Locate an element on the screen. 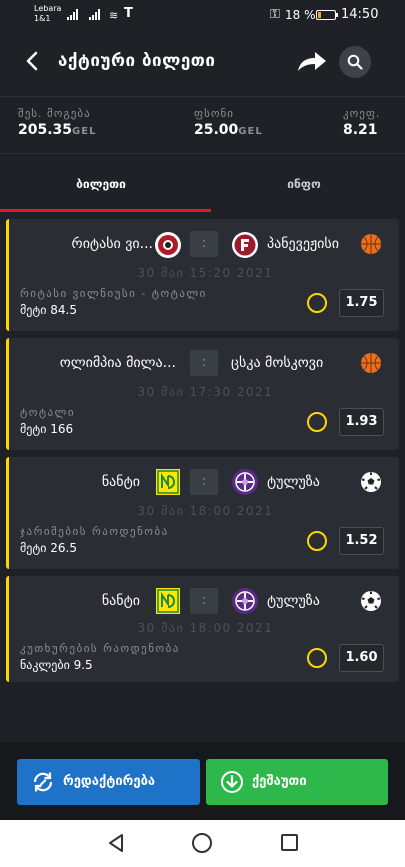  selection: მეტი 166 is located at coordinates (47, 429).